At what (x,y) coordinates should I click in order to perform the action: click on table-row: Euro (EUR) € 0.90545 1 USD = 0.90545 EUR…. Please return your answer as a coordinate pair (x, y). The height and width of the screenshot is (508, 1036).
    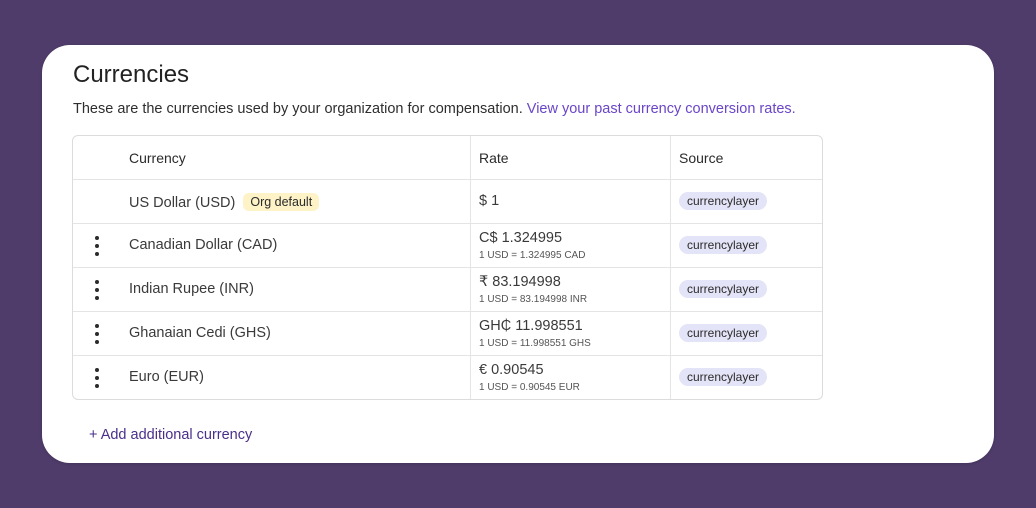
    Looking at the image, I should click on (447, 377).